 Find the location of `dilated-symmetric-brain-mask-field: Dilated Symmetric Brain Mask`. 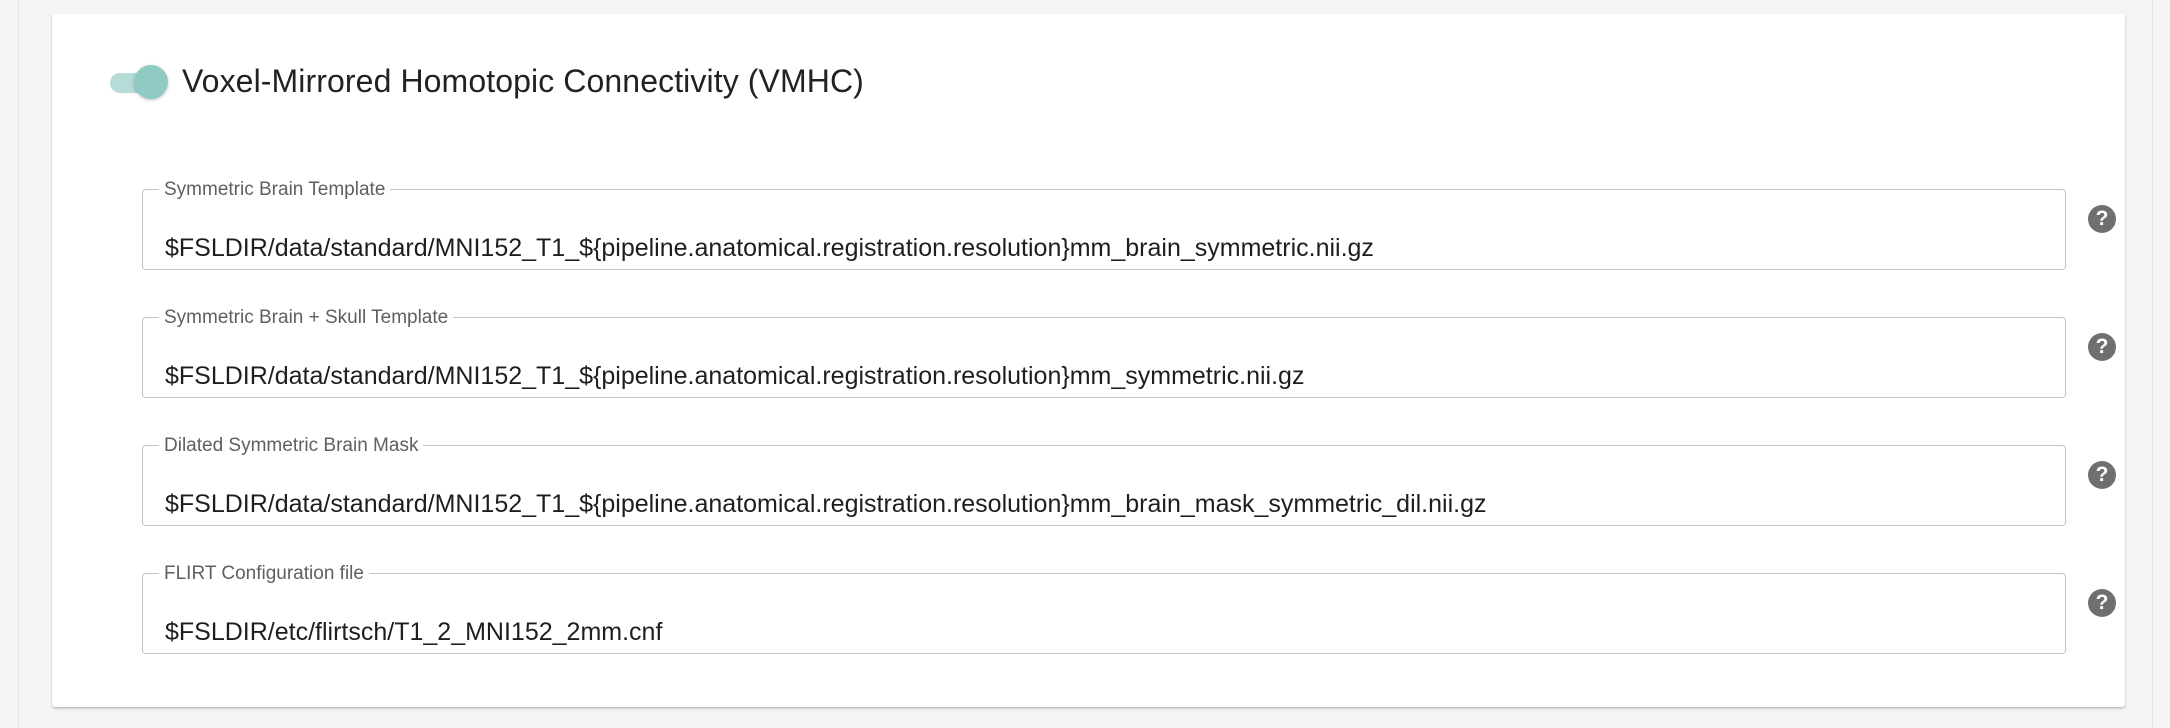

dilated-symmetric-brain-mask-field: Dilated Symmetric Brain Mask is located at coordinates (1104, 481).